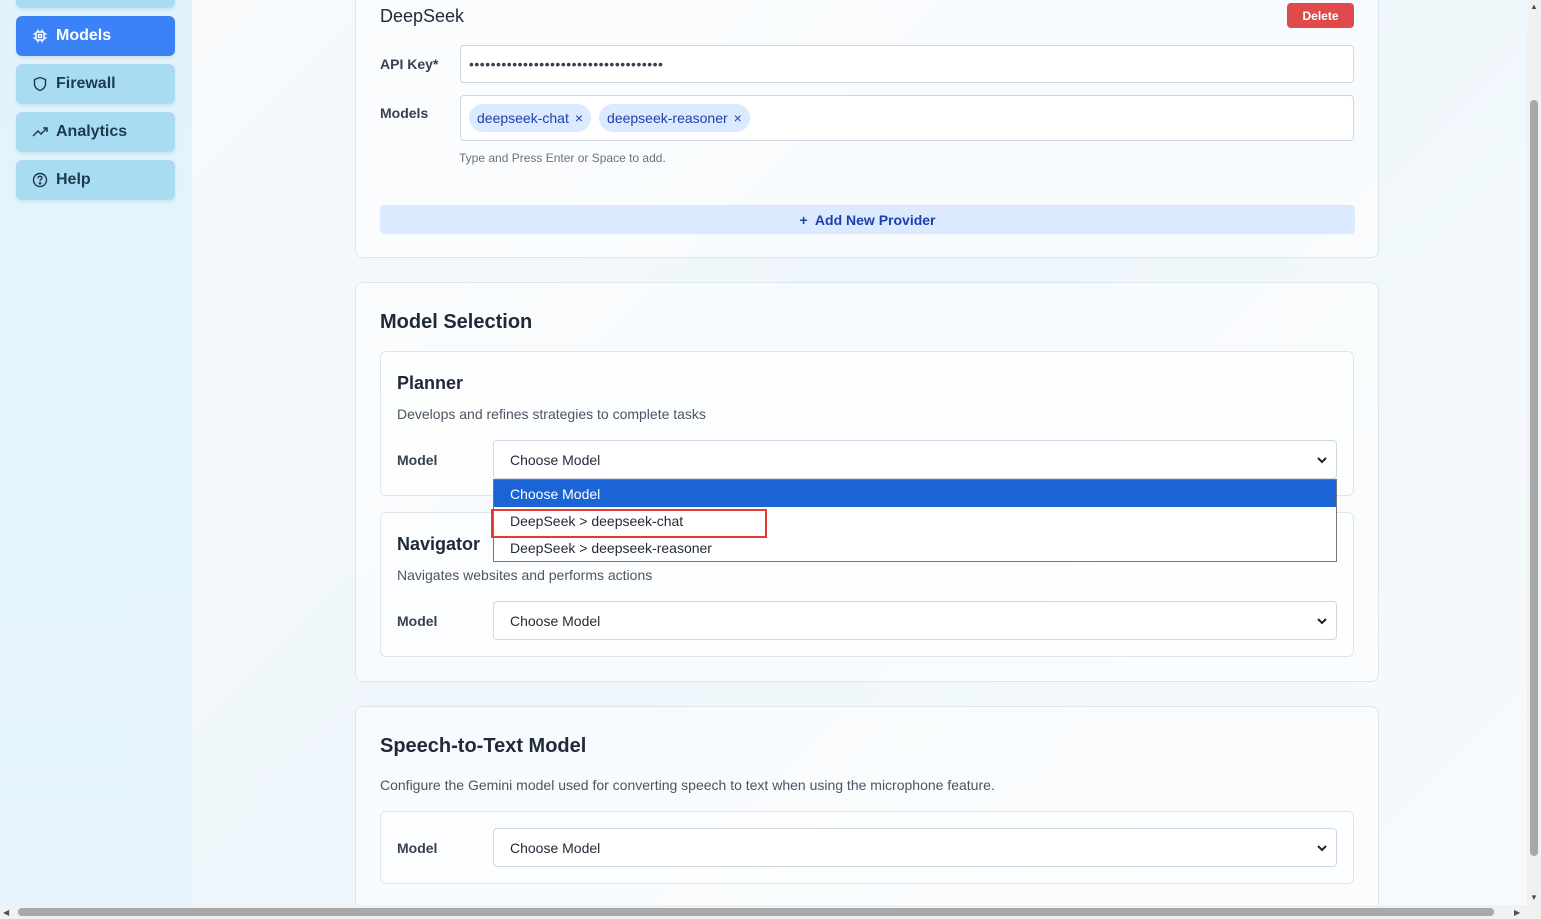  I want to click on model-tag: deepseek-chat ×, so click(530, 118).